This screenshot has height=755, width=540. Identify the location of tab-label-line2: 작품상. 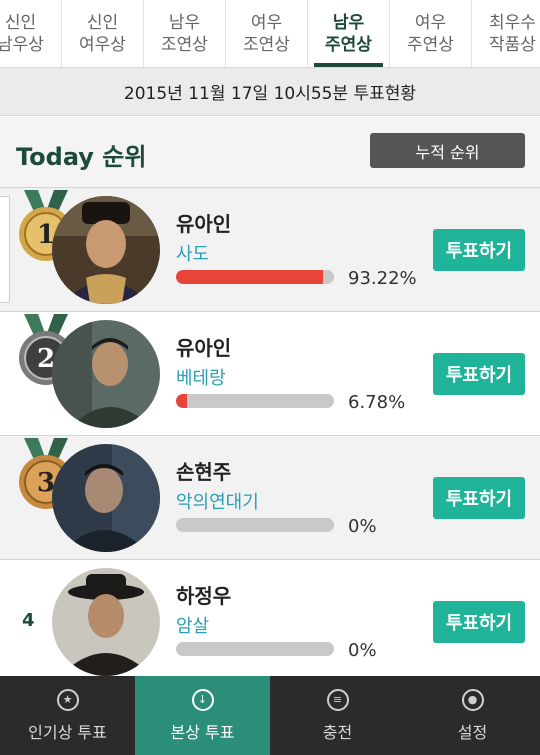
(512, 44).